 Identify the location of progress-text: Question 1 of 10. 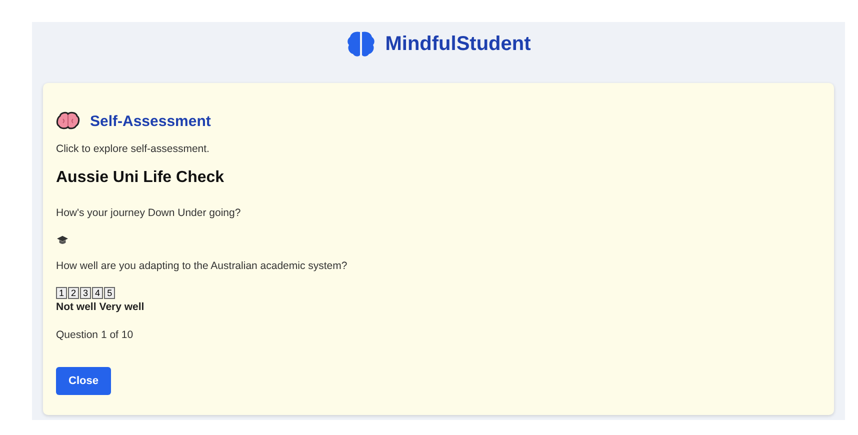
(95, 335).